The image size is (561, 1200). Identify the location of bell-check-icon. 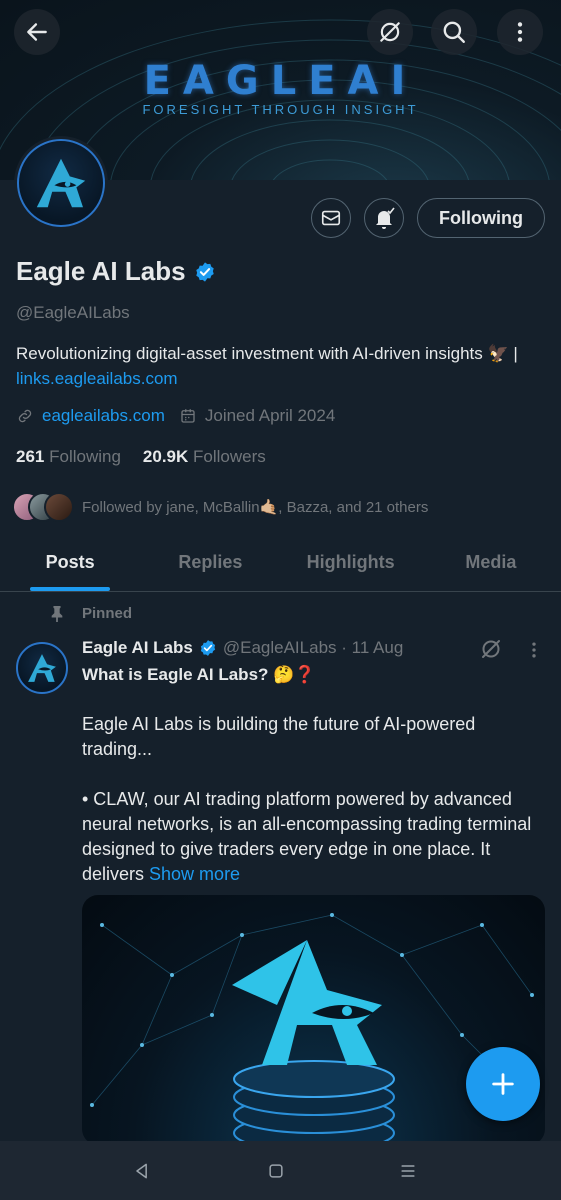
(385, 218).